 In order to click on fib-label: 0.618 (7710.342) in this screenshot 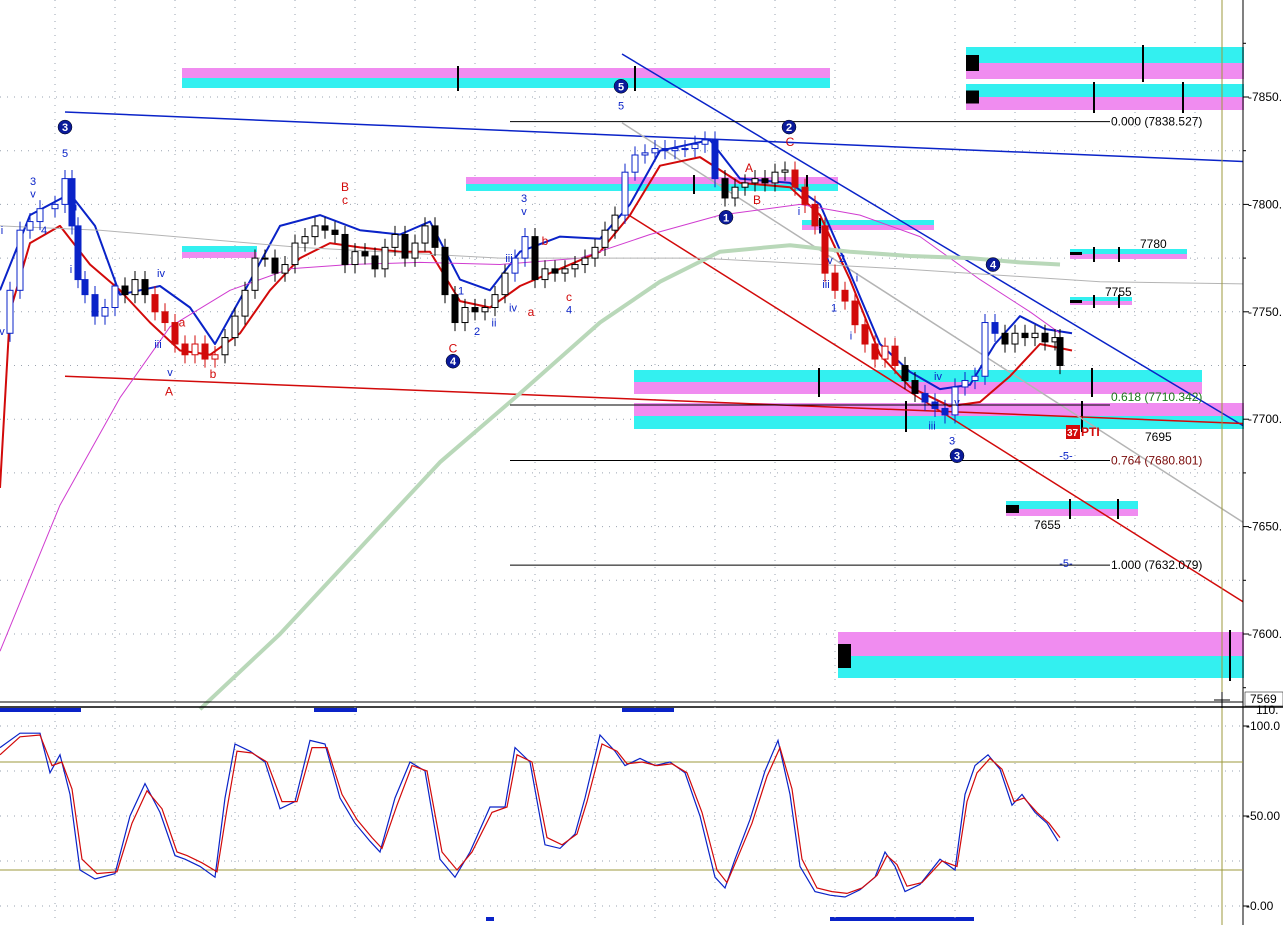, I will do `click(1156, 397)`.